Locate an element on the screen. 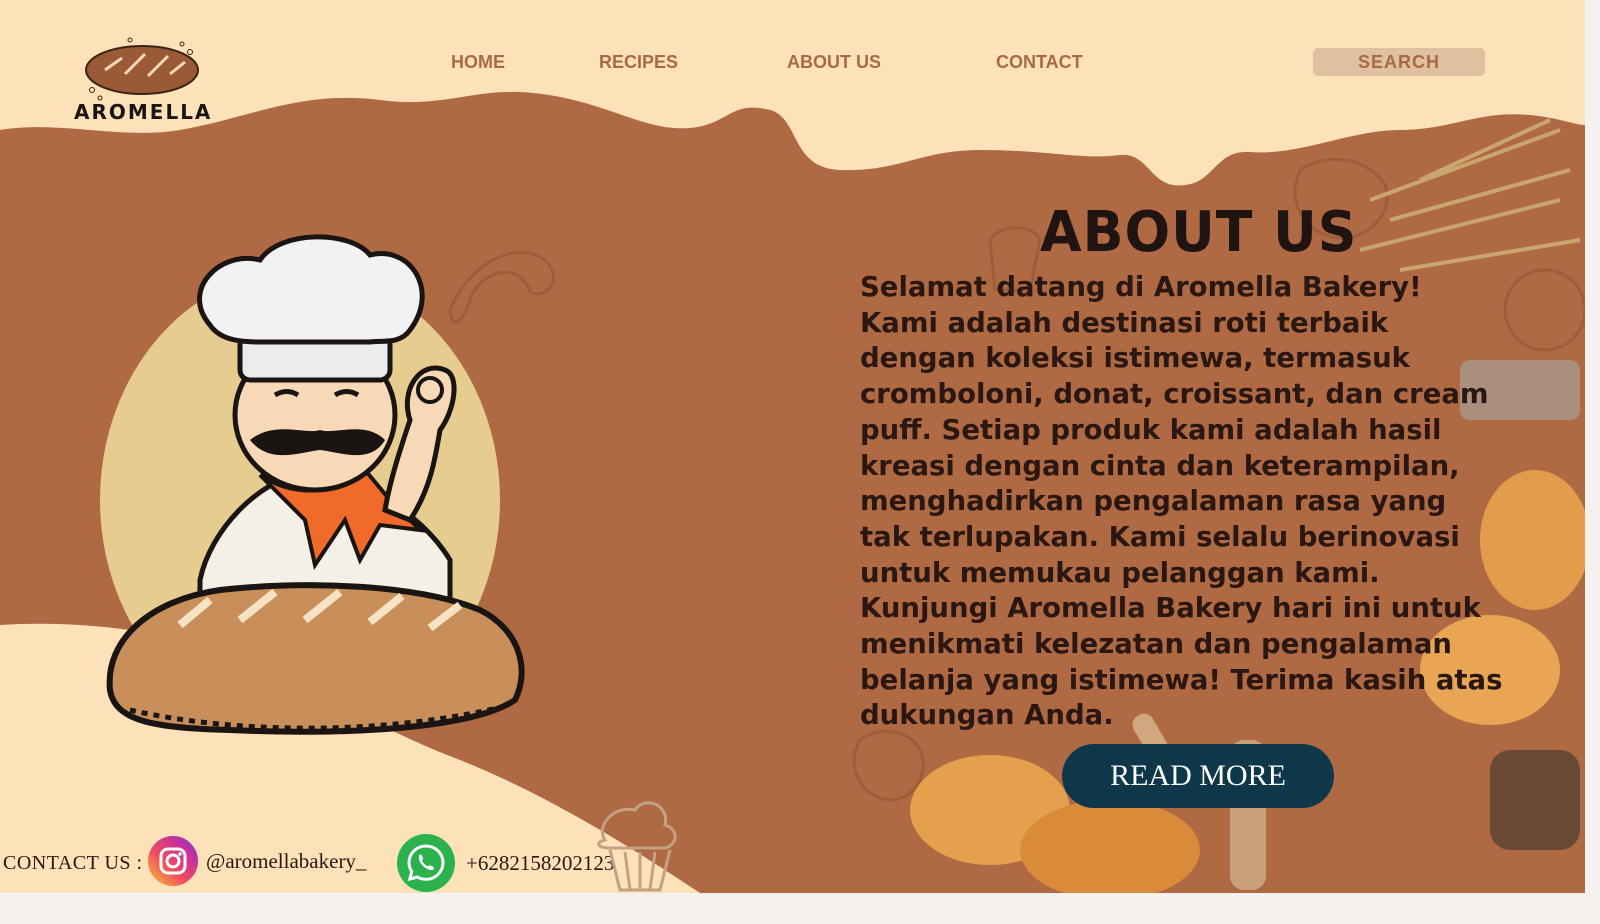 The height and width of the screenshot is (924, 1600). instagram-handle: @aromellabakery_ is located at coordinates (286, 861).